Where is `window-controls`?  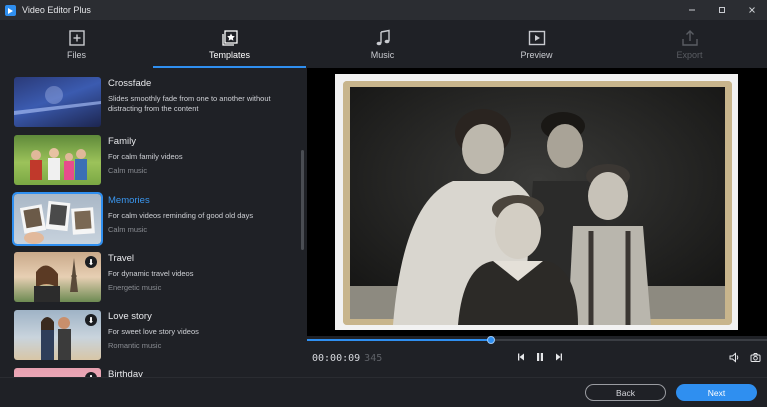 window-controls is located at coordinates (722, 10).